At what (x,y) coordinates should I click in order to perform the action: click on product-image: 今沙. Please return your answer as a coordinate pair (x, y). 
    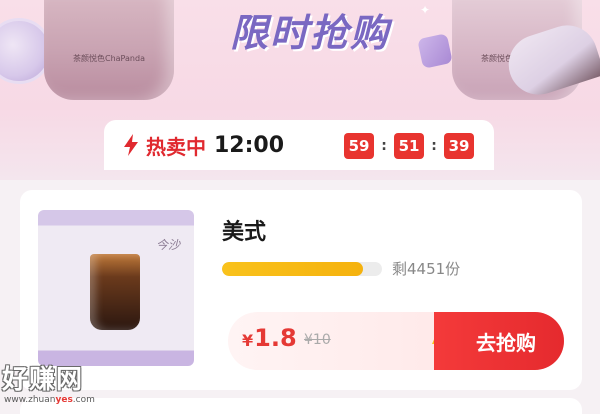
    Looking at the image, I should click on (116, 288).